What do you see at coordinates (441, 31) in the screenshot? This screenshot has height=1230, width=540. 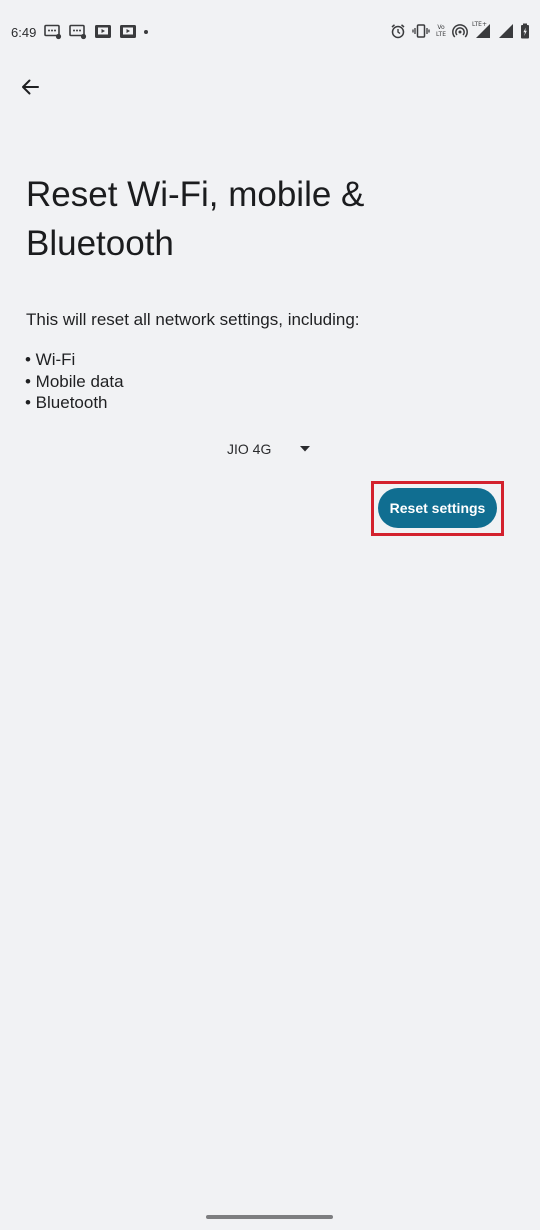 I see `volte-icon: Vo LTE` at bounding box center [441, 31].